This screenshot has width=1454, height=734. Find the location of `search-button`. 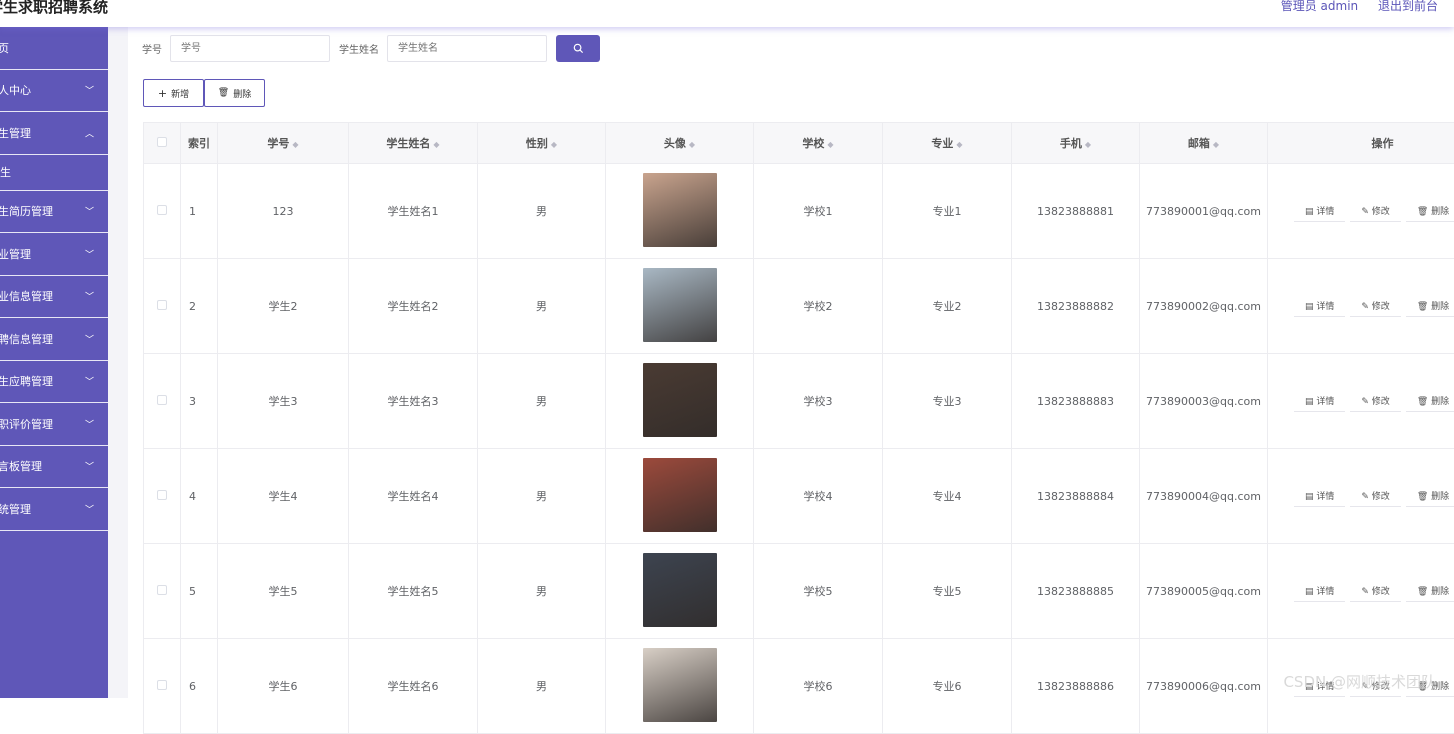

search-button is located at coordinates (578, 48).